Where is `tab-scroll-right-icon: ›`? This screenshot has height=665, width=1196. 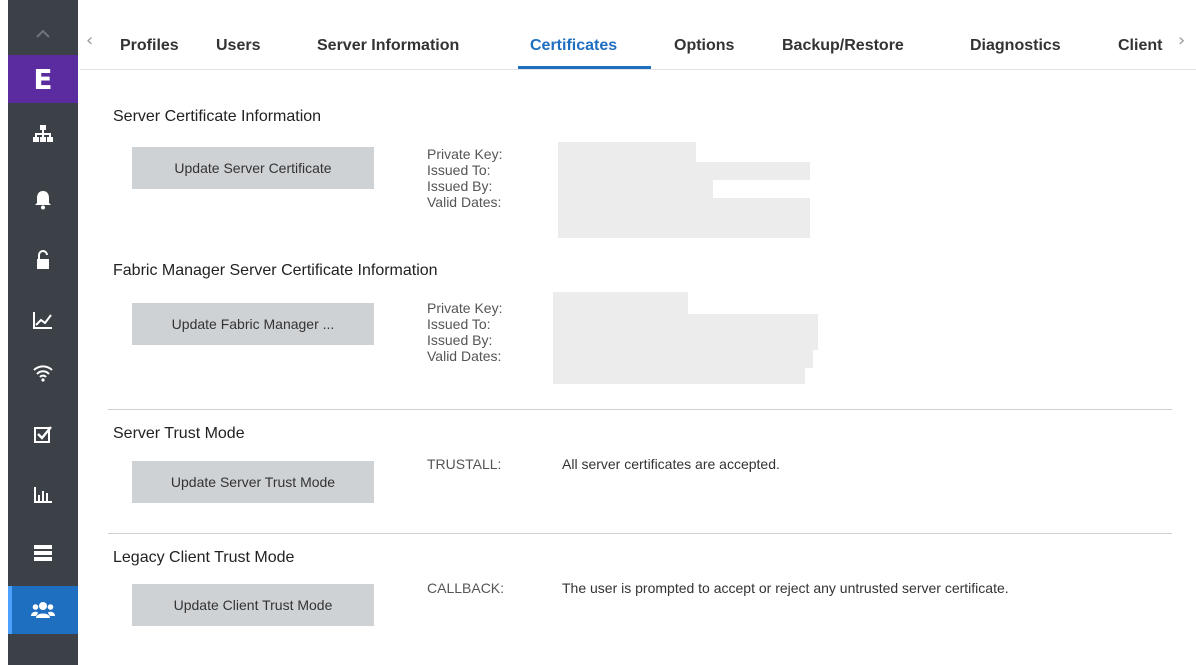
tab-scroll-right-icon: › is located at coordinates (1181, 40).